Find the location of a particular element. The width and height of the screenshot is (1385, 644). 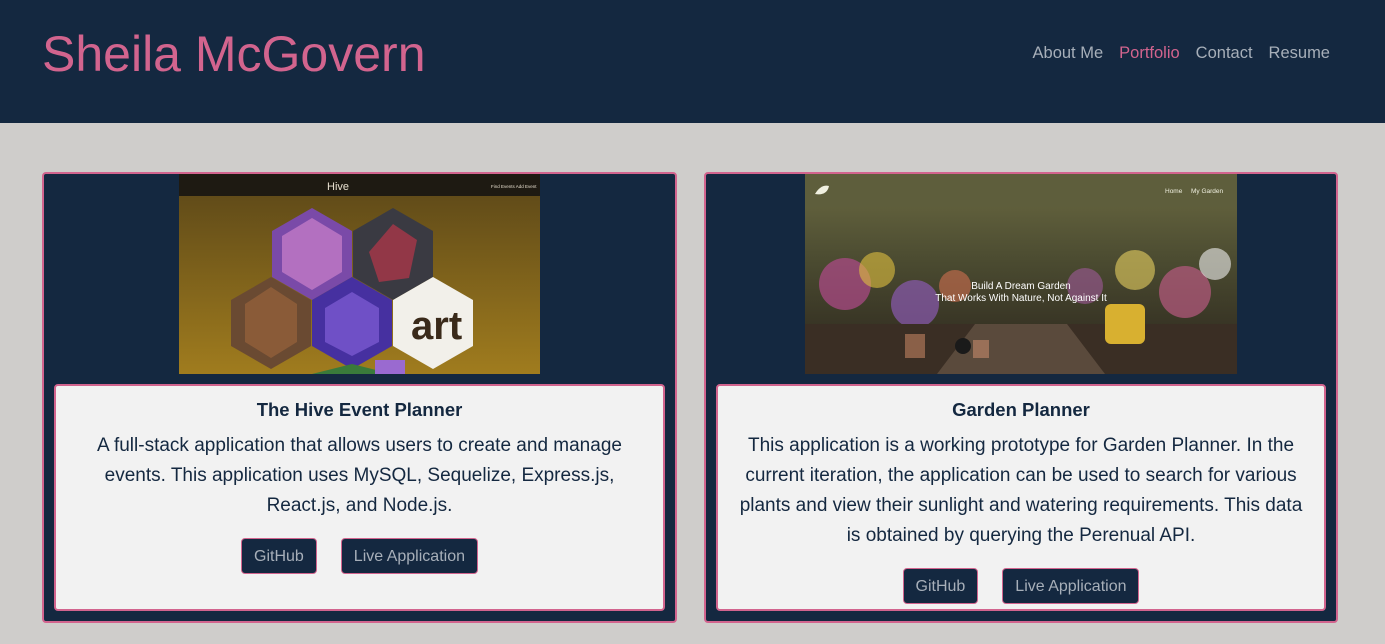

nav-portfolio: Portfolio is located at coordinates (1149, 53).